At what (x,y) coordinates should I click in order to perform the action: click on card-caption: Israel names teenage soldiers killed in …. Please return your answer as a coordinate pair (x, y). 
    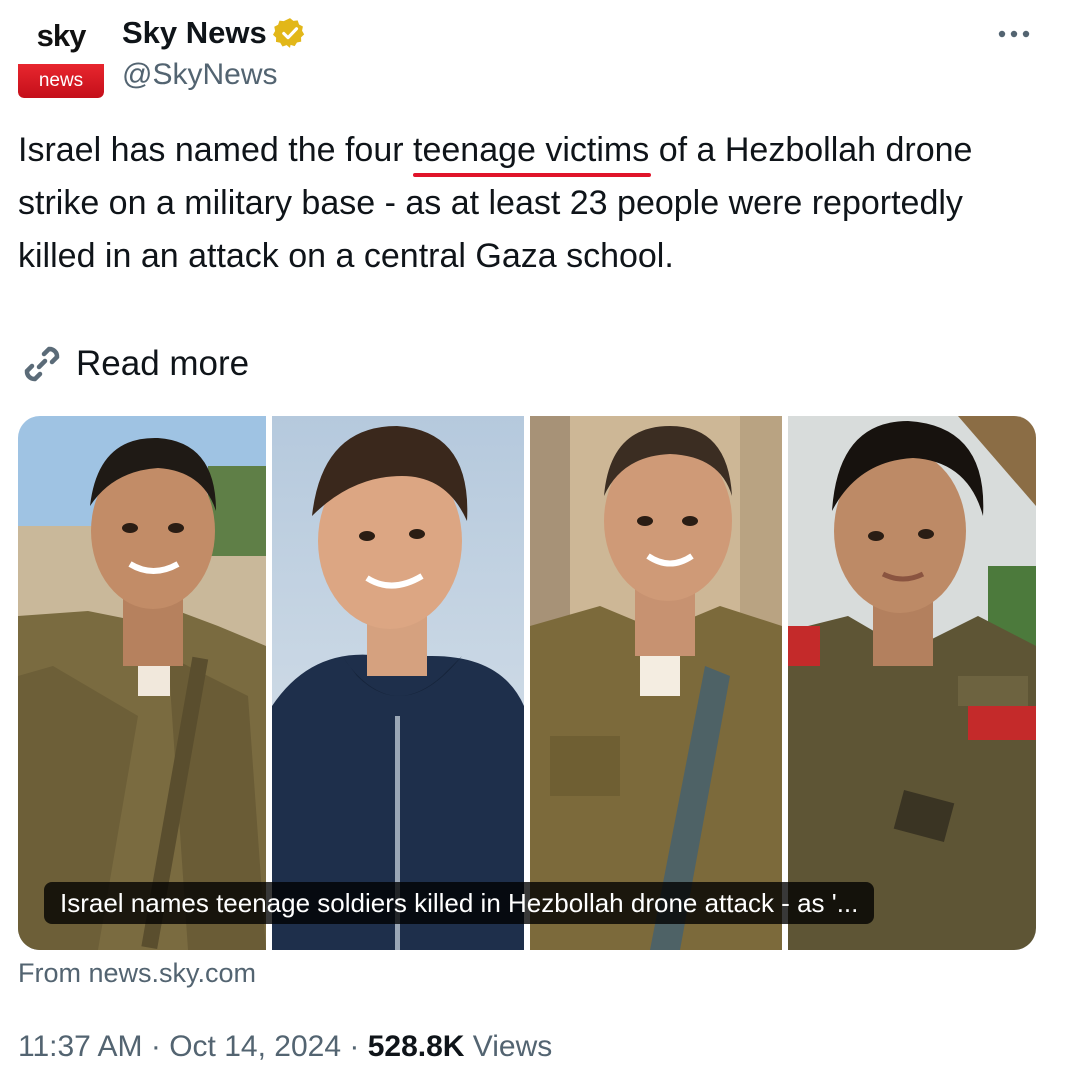
    Looking at the image, I should click on (459, 903).